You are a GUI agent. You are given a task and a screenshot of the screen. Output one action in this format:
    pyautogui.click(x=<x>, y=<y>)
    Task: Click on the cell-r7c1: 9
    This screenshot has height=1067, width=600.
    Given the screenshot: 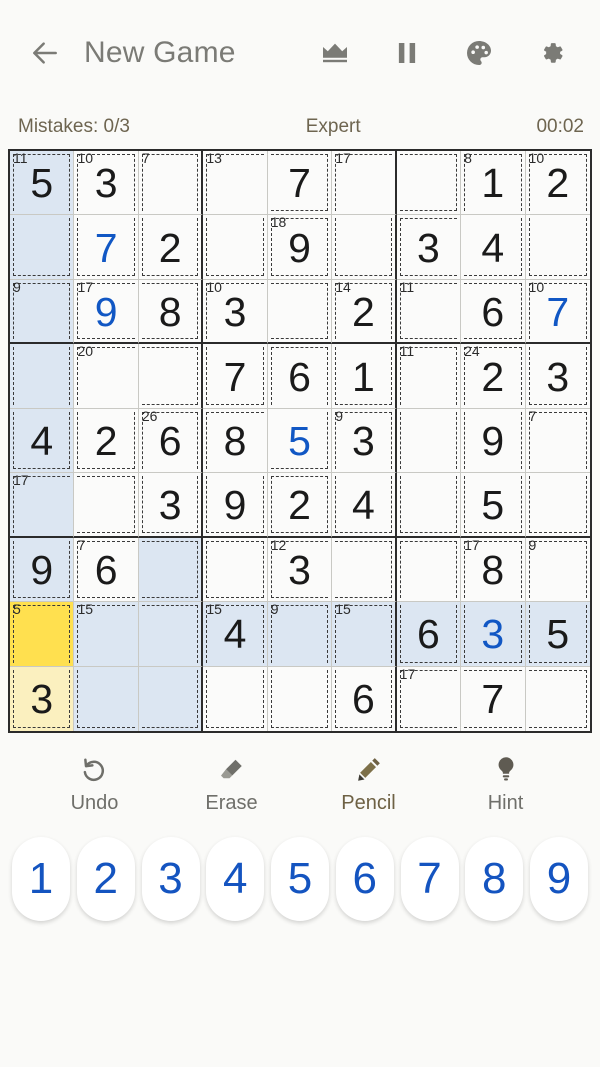 What is the action you would take?
    pyautogui.click(x=42, y=570)
    